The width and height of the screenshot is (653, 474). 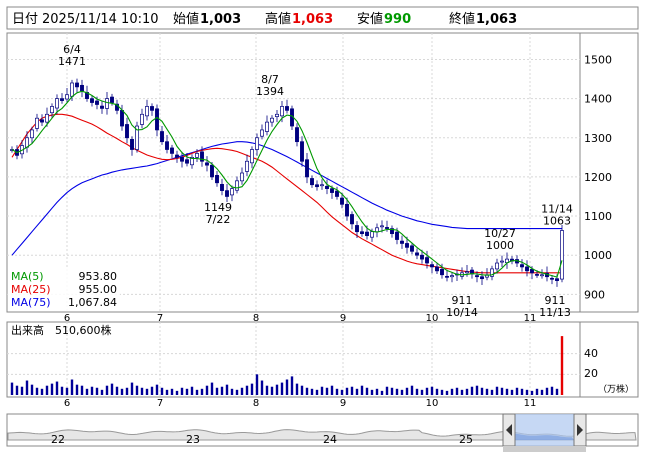 What do you see at coordinates (370, 19) in the screenshot?
I see `low-label: 安値` at bounding box center [370, 19].